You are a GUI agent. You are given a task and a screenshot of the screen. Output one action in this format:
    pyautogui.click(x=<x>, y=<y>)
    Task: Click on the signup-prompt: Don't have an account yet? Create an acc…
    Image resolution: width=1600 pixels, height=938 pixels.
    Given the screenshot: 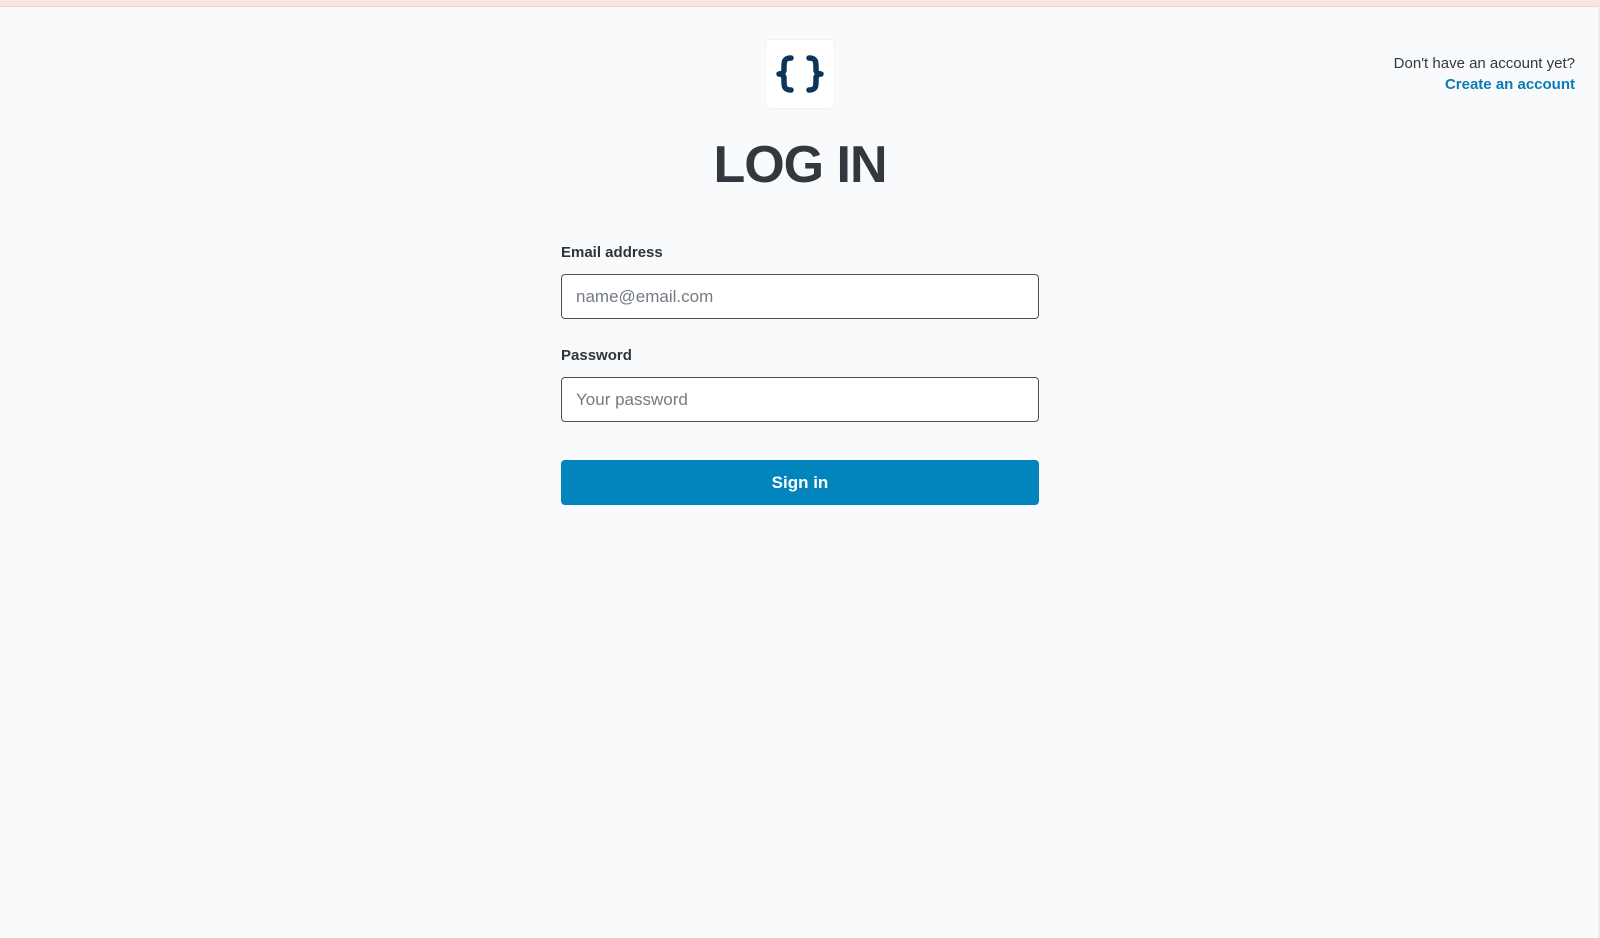 What is the action you would take?
    pyautogui.click(x=1484, y=74)
    